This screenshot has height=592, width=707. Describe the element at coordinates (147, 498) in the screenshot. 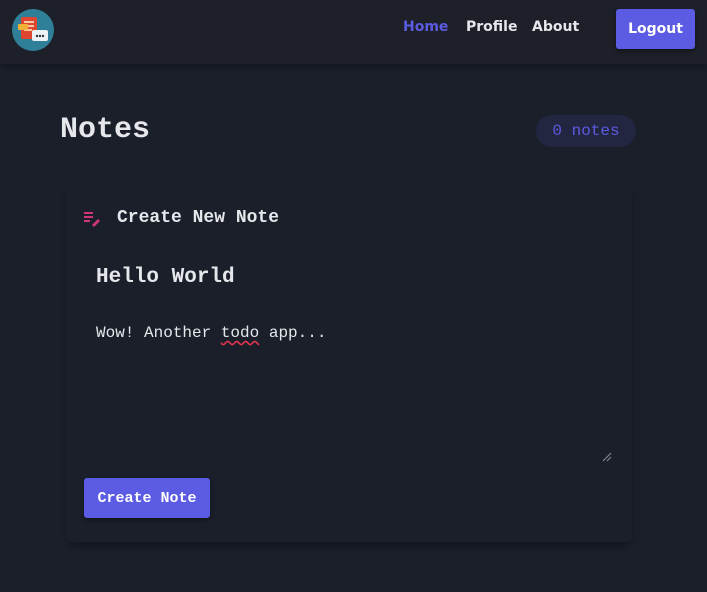

I see `create-note-button: Create Note` at that location.